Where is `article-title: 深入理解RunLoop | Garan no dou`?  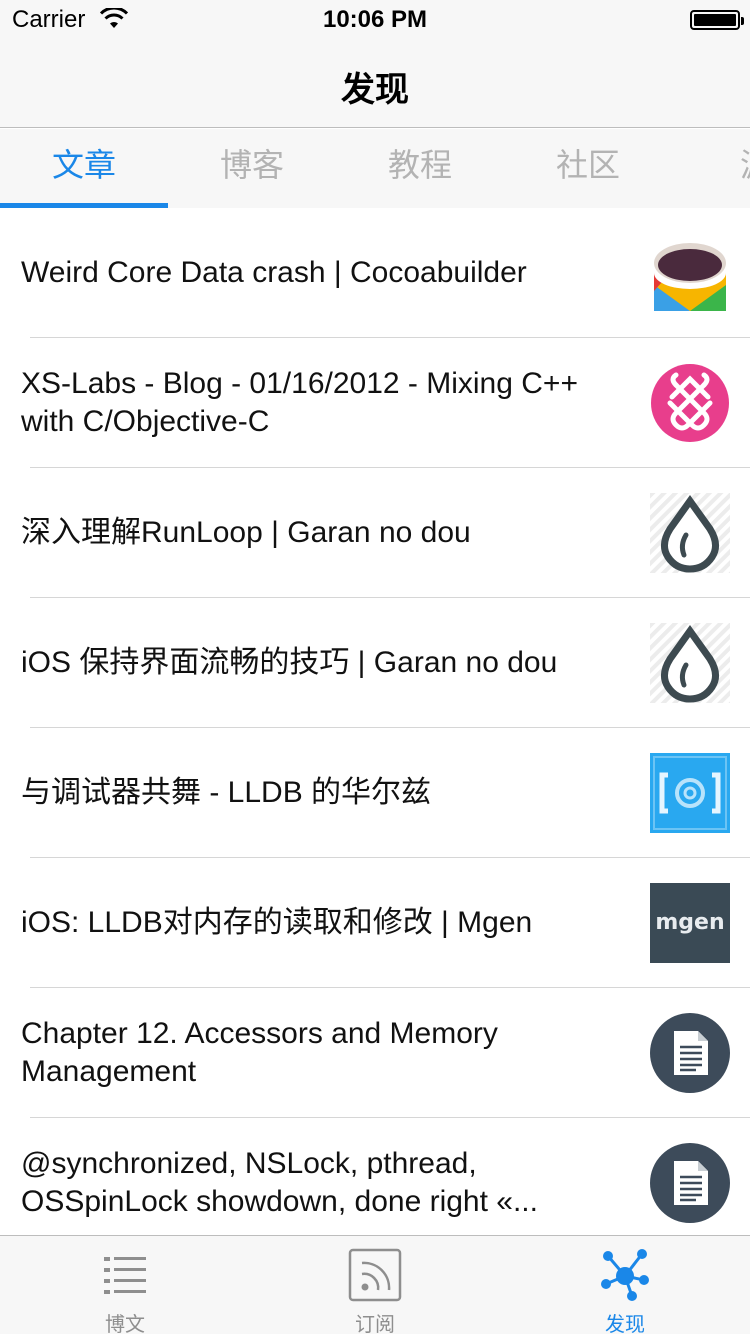
article-title: 深入理解RunLoop | Garan no dou is located at coordinates (246, 532).